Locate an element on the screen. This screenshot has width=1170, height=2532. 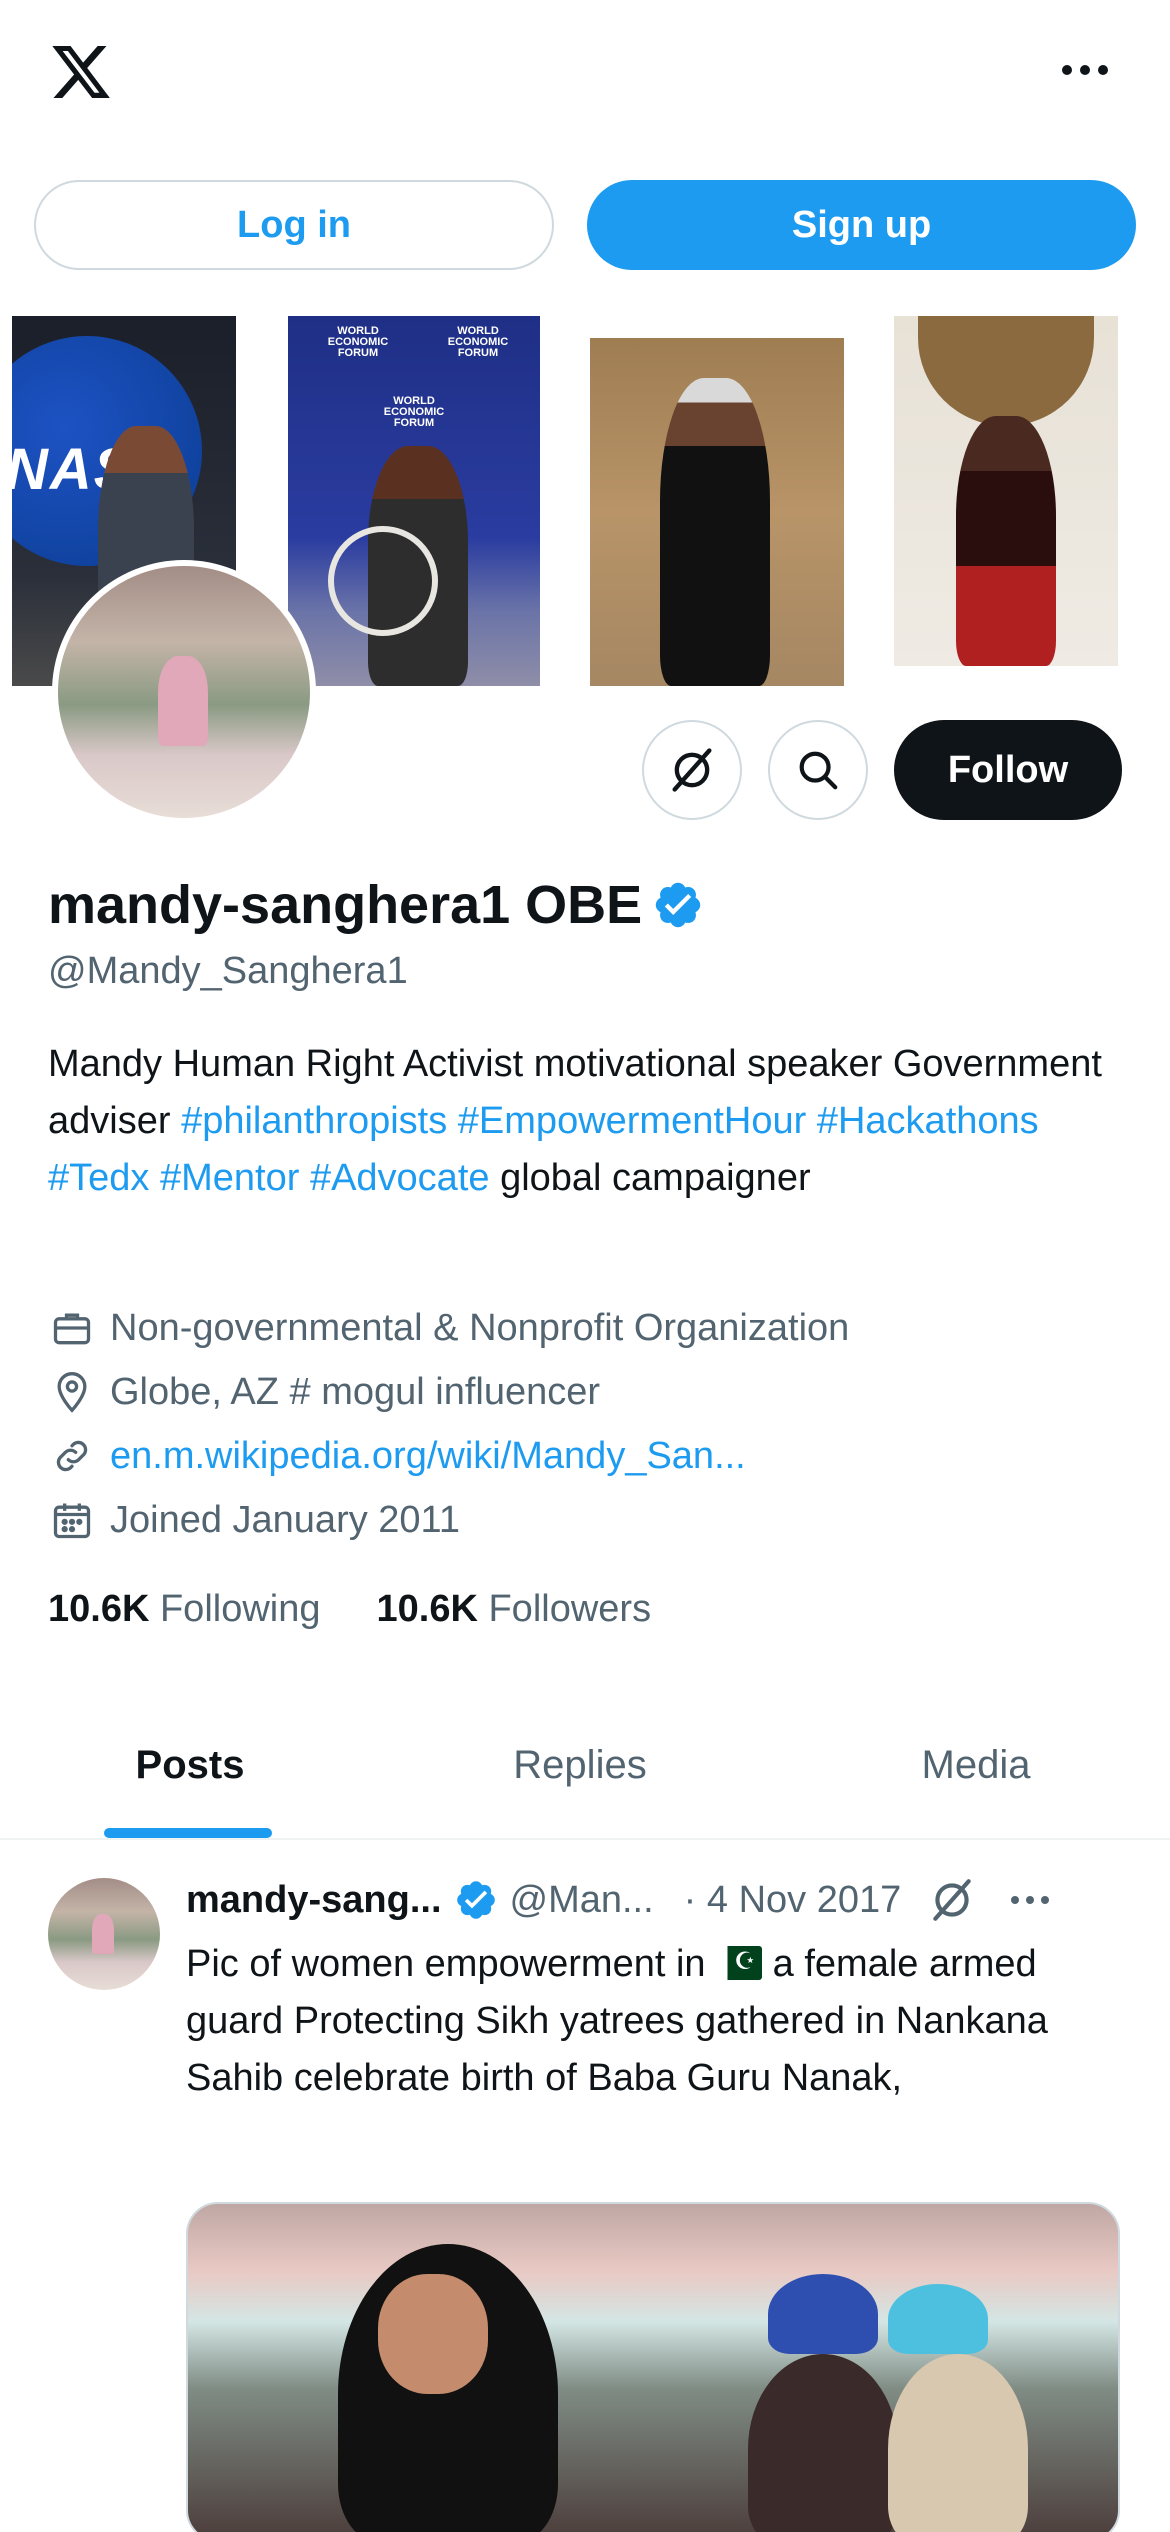
x-logo-icon is located at coordinates (81, 72).